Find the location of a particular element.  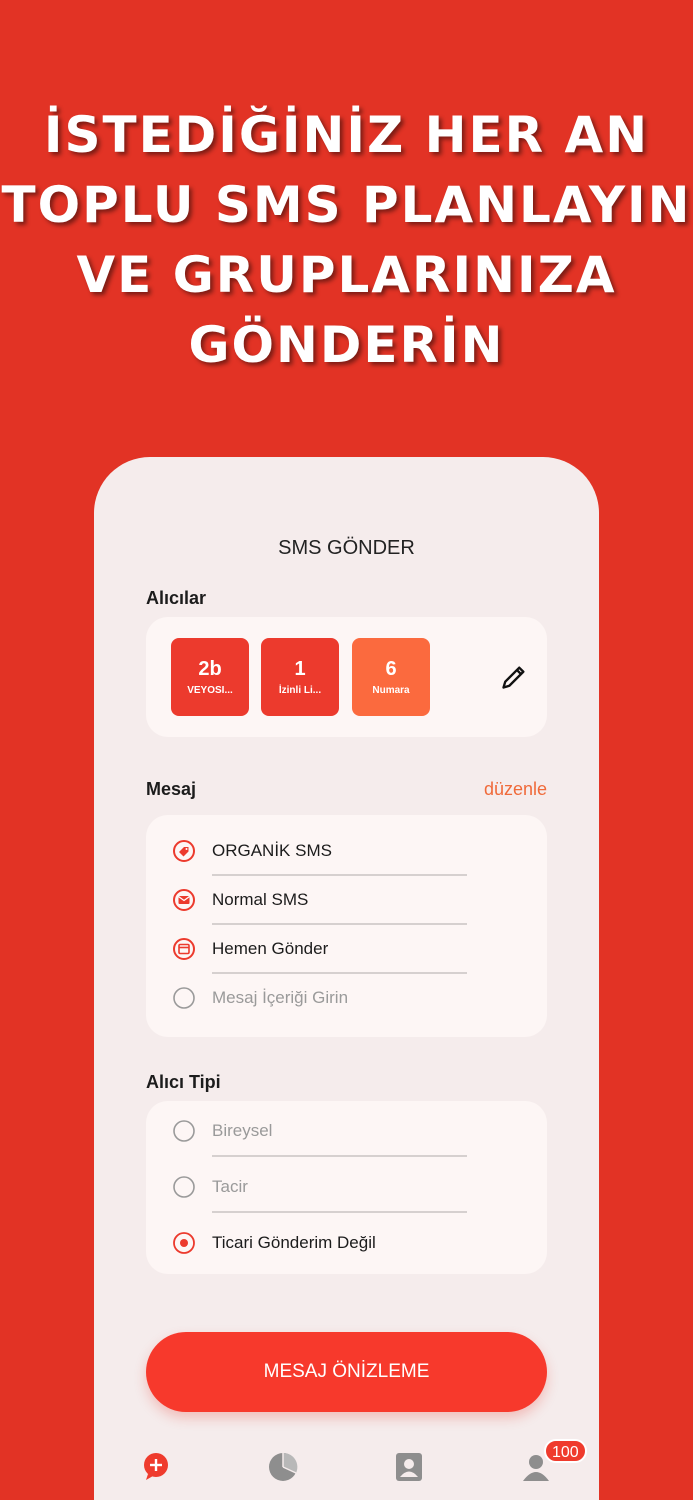

radio-label: Bireysel is located at coordinates (242, 1130).